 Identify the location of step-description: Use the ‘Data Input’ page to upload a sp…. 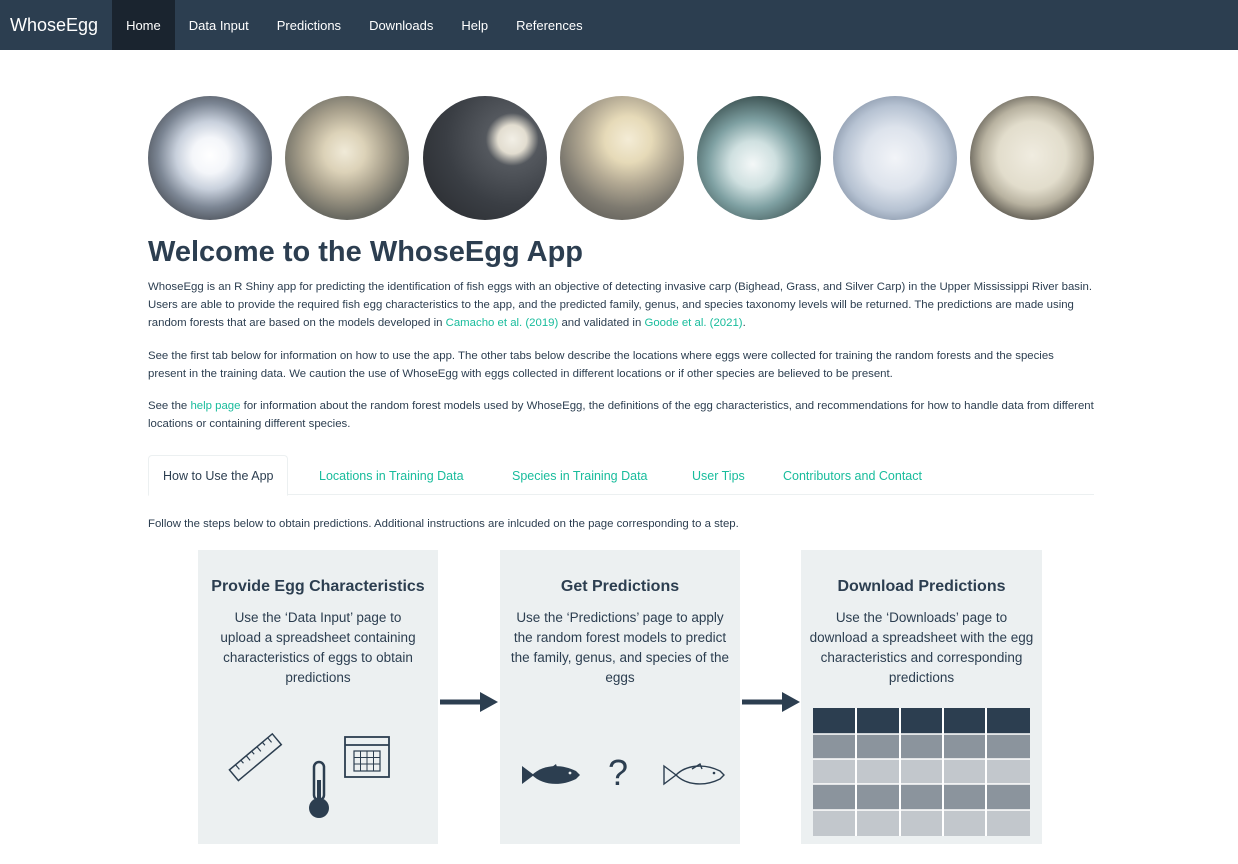
(318, 647).